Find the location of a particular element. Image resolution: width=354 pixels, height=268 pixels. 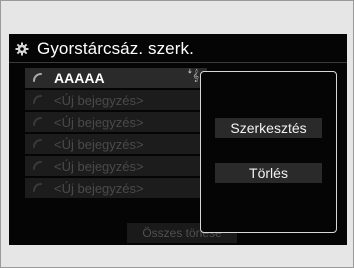

delete-button: Törlés is located at coordinates (268, 173).